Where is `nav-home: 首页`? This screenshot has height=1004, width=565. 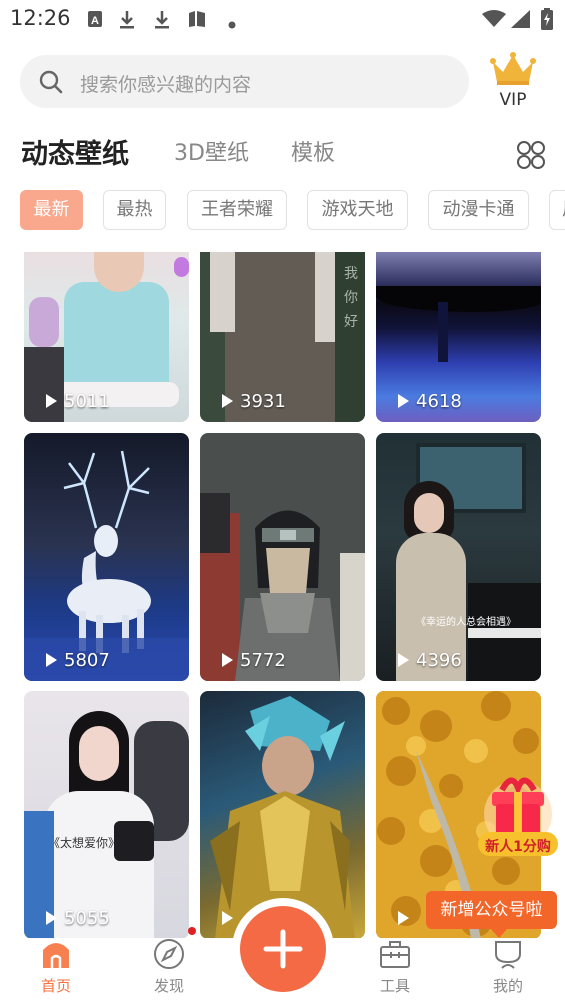
nav-home: 首页 is located at coordinates (56, 971).